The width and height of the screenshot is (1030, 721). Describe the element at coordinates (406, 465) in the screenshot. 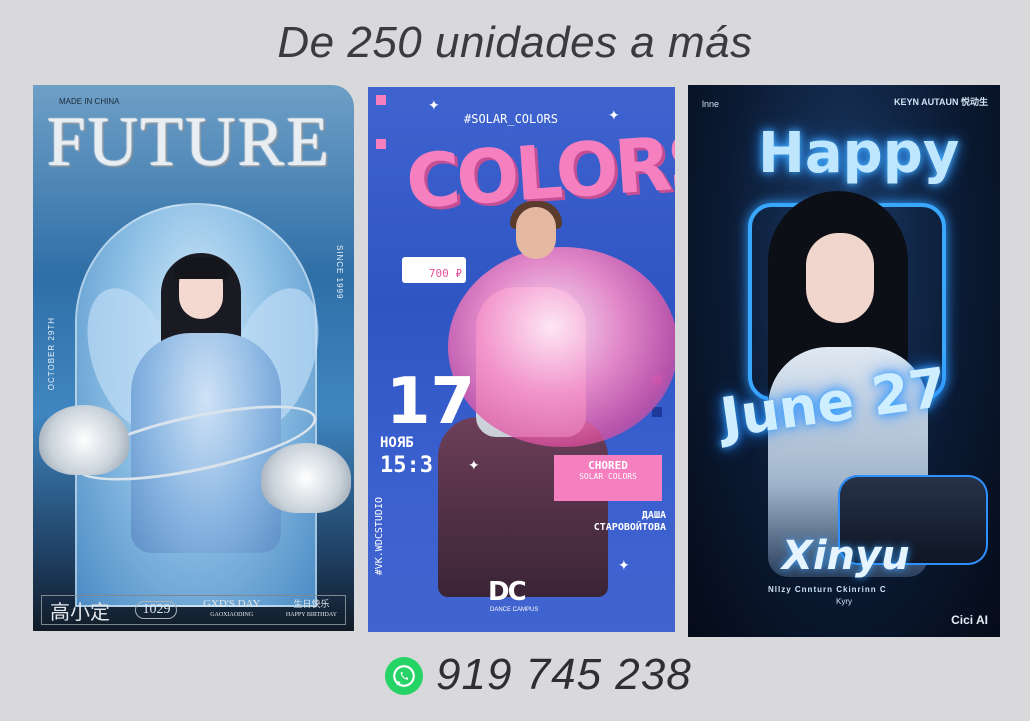

I see `event-time: 15:3` at that location.